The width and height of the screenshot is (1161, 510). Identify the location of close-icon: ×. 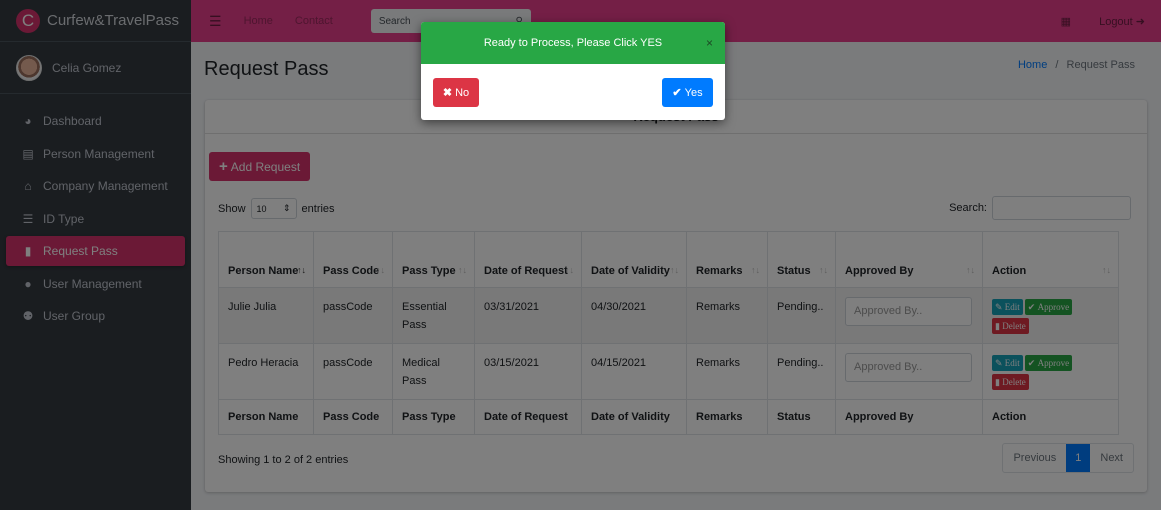
(709, 43).